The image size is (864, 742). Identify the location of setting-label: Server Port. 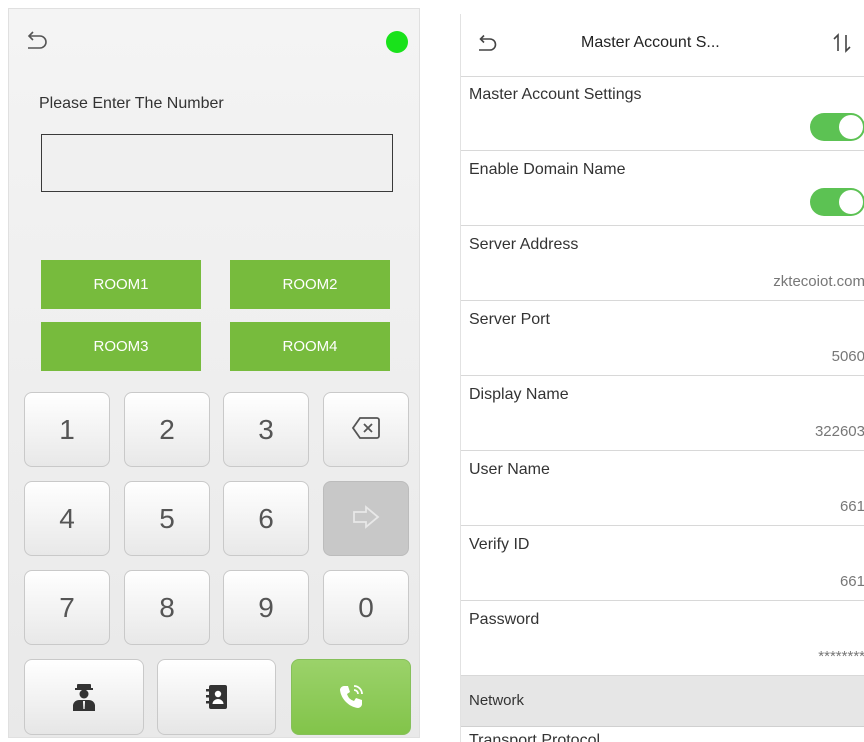
(509, 319).